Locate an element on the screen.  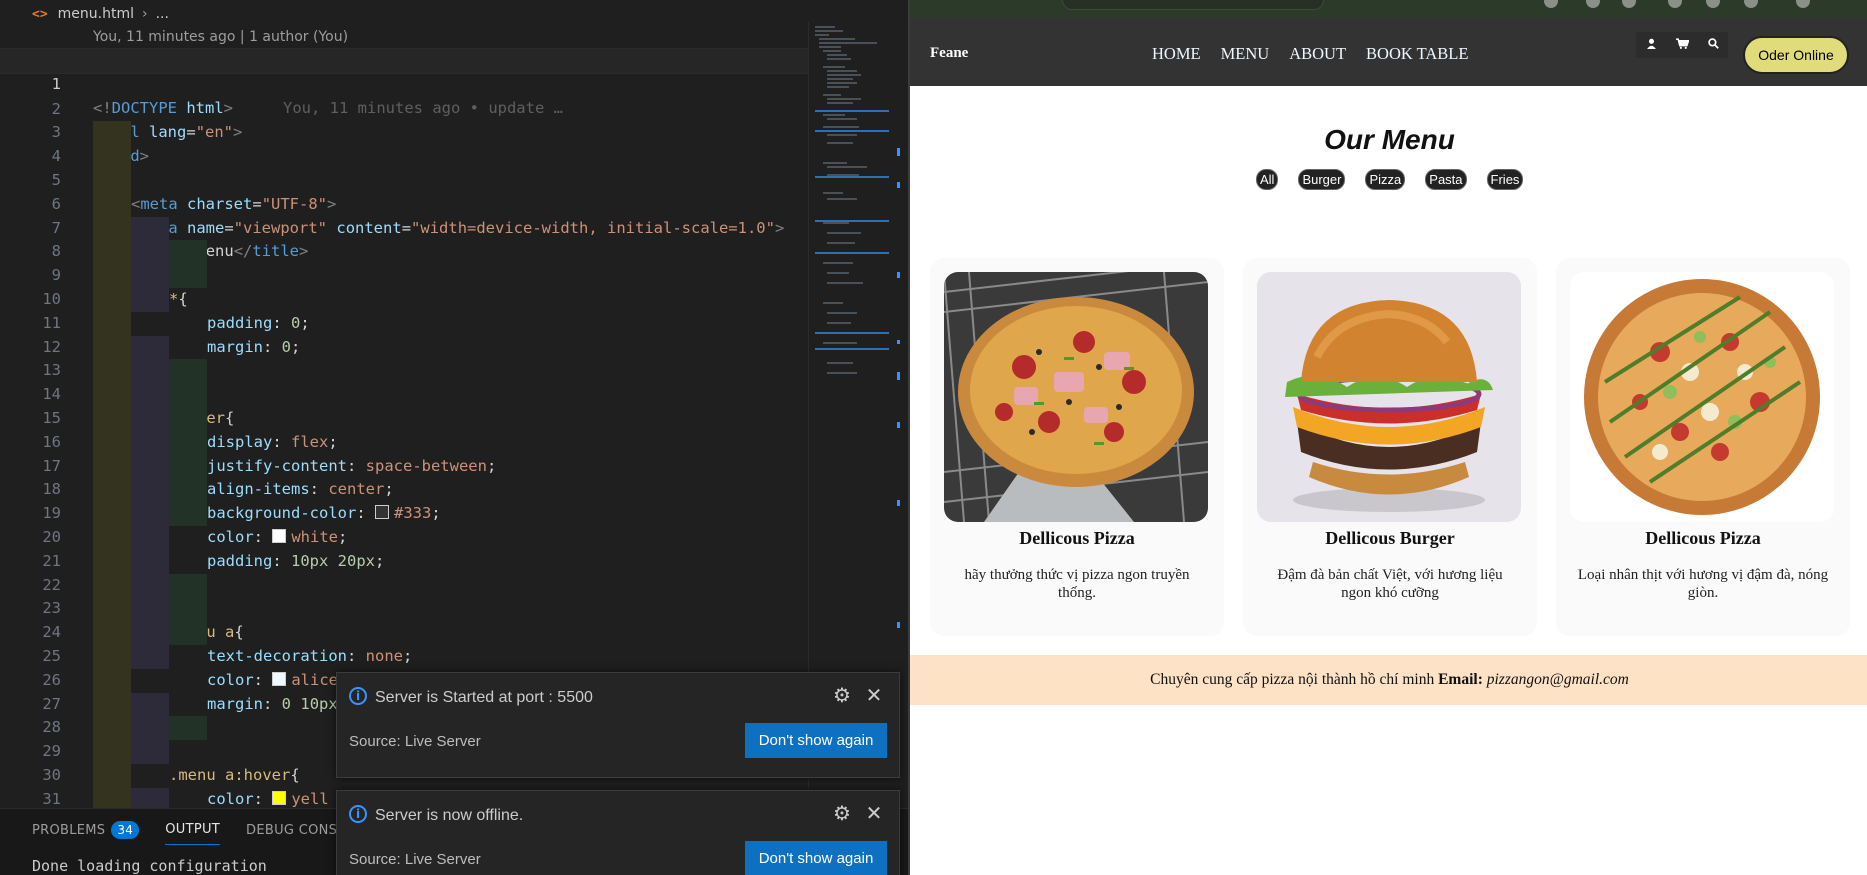
code-line: 10 margin: 0; is located at coordinates (404, 310).